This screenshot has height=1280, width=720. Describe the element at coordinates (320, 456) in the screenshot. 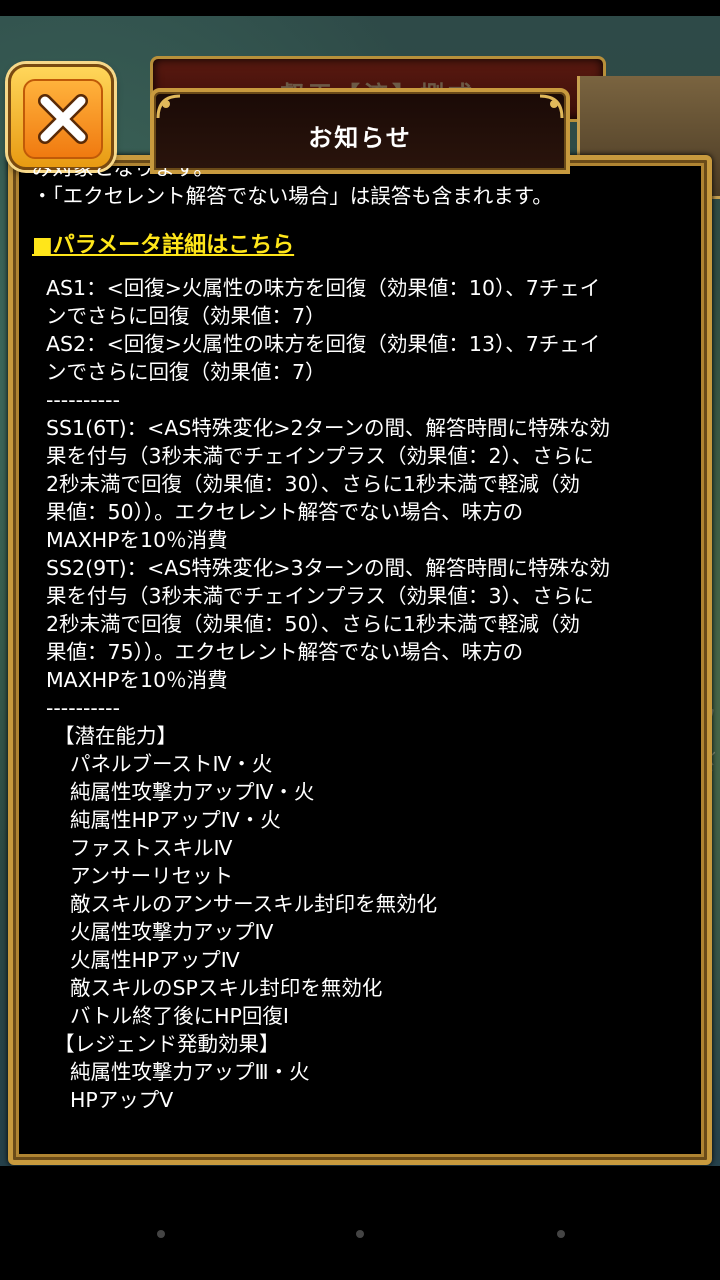

I see `param-line: 果を付与（3秒未満でチェインプラス（効果値：2）、さらに` at that location.